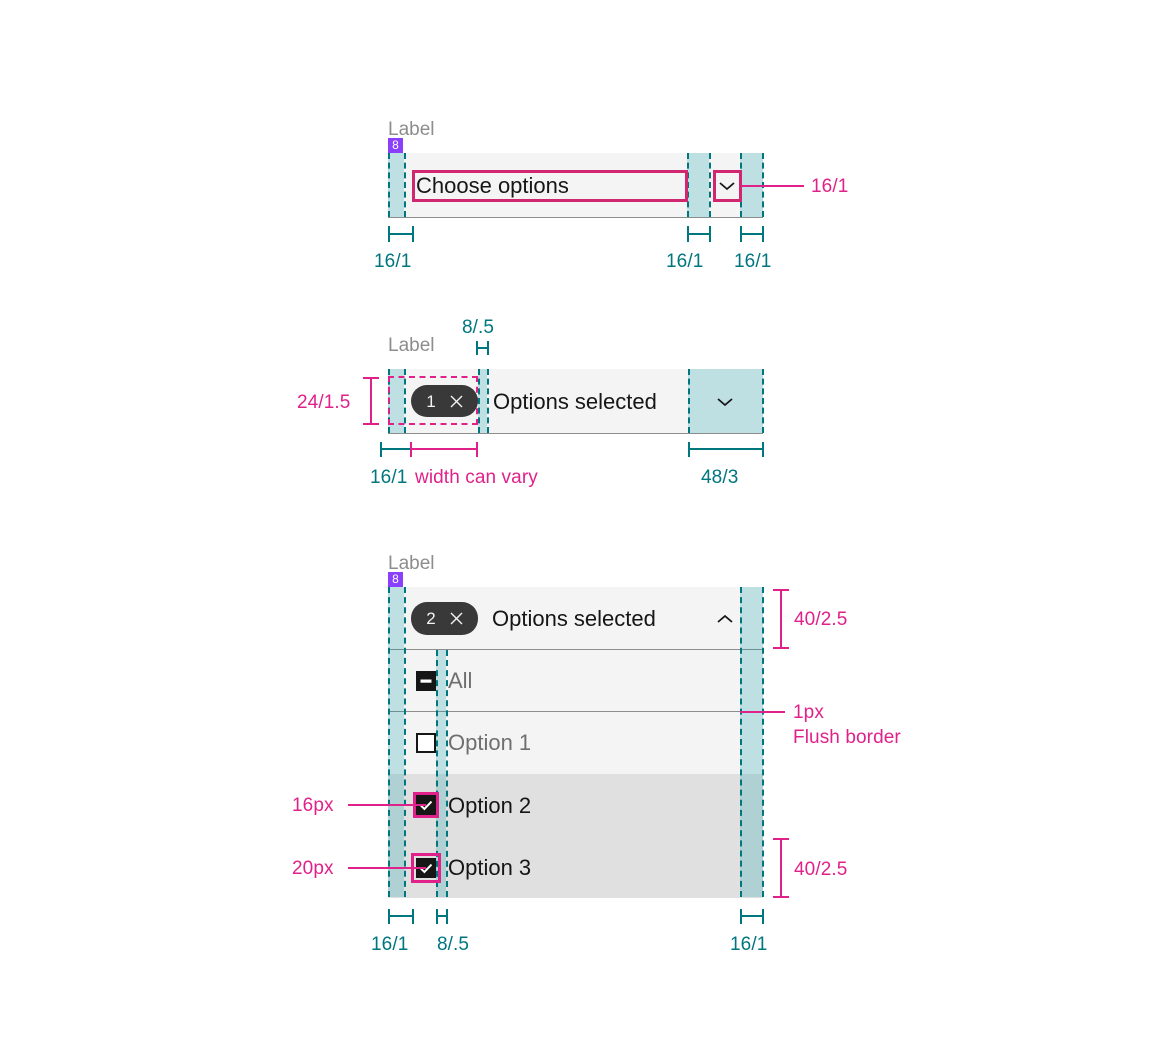 Image resolution: width=1152 pixels, height=1055 pixels. Describe the element at coordinates (444, 401) in the screenshot. I see `selection-tag: 1` at that location.